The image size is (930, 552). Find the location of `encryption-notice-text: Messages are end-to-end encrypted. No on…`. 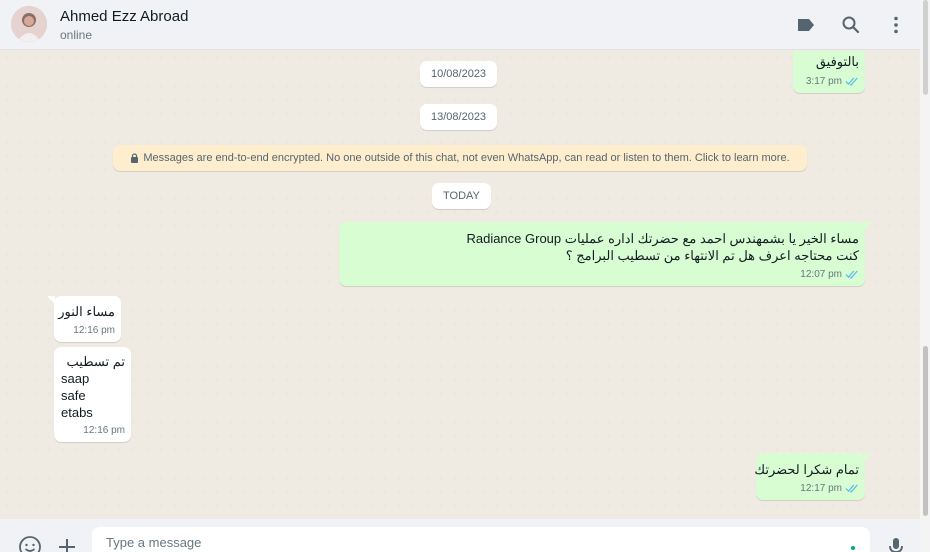

encryption-notice-text: Messages are end-to-end encrypted. No on… is located at coordinates (466, 158).